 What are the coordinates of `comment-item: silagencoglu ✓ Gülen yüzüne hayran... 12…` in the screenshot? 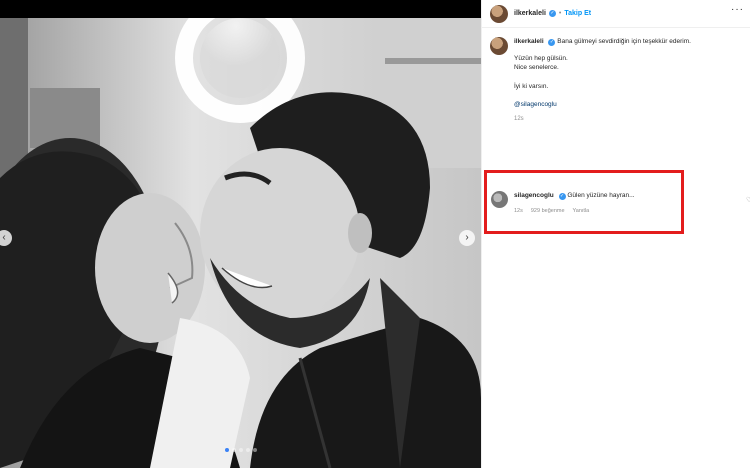 It's located at (586, 203).